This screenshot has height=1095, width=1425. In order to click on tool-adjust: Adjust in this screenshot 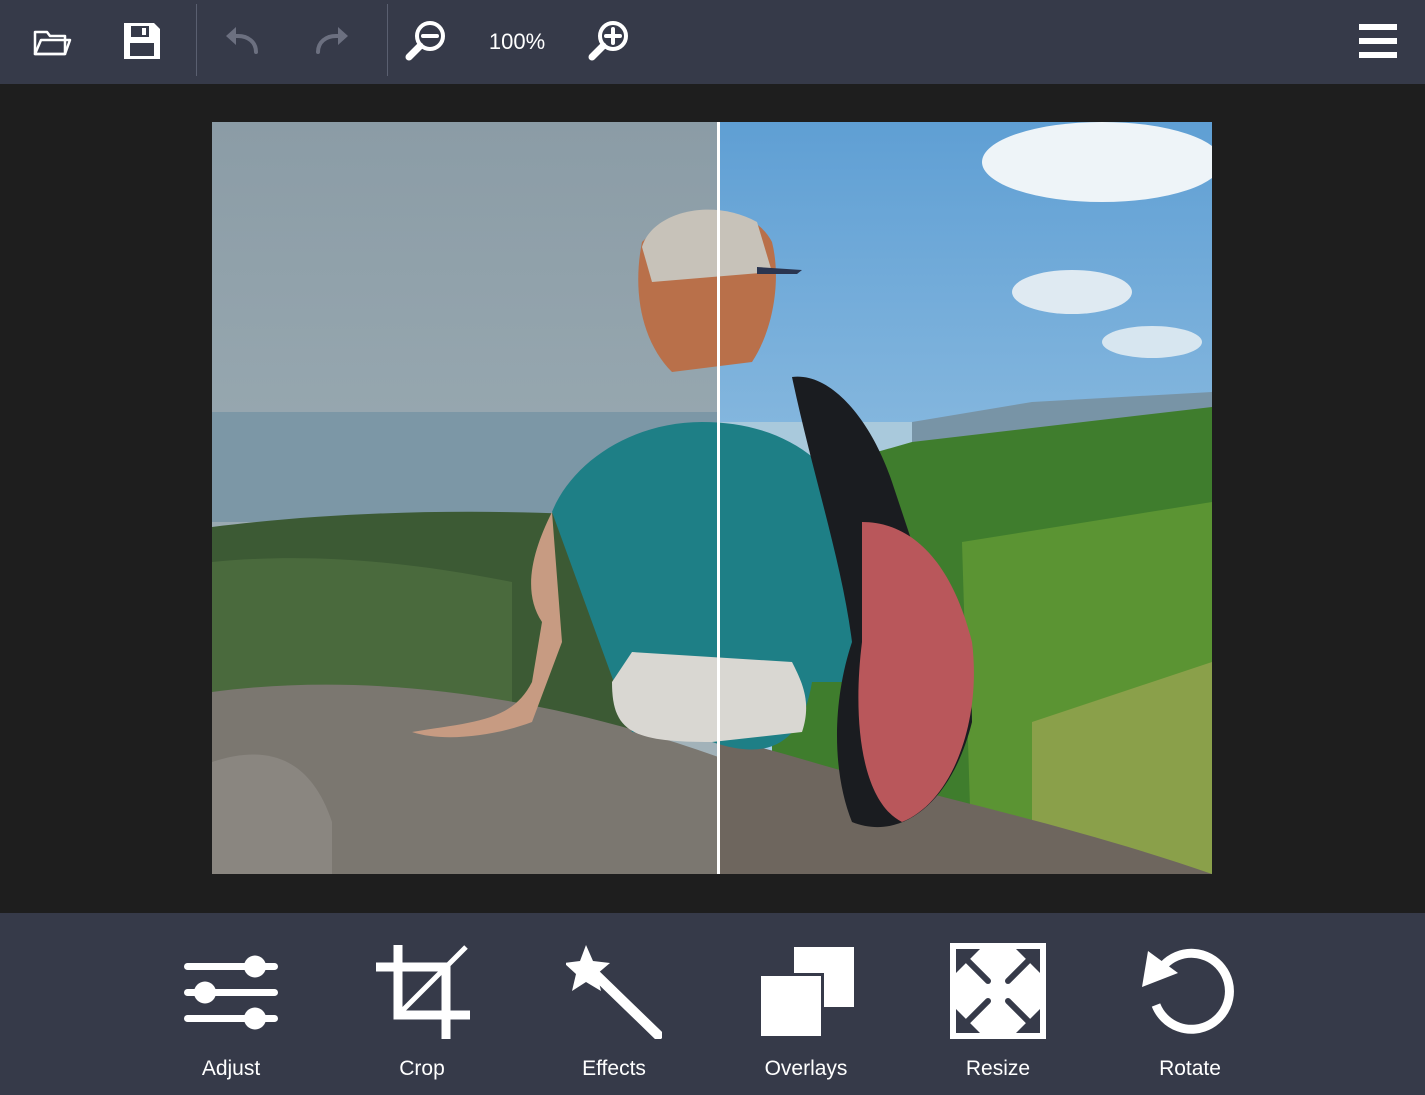, I will do `click(231, 1014)`.